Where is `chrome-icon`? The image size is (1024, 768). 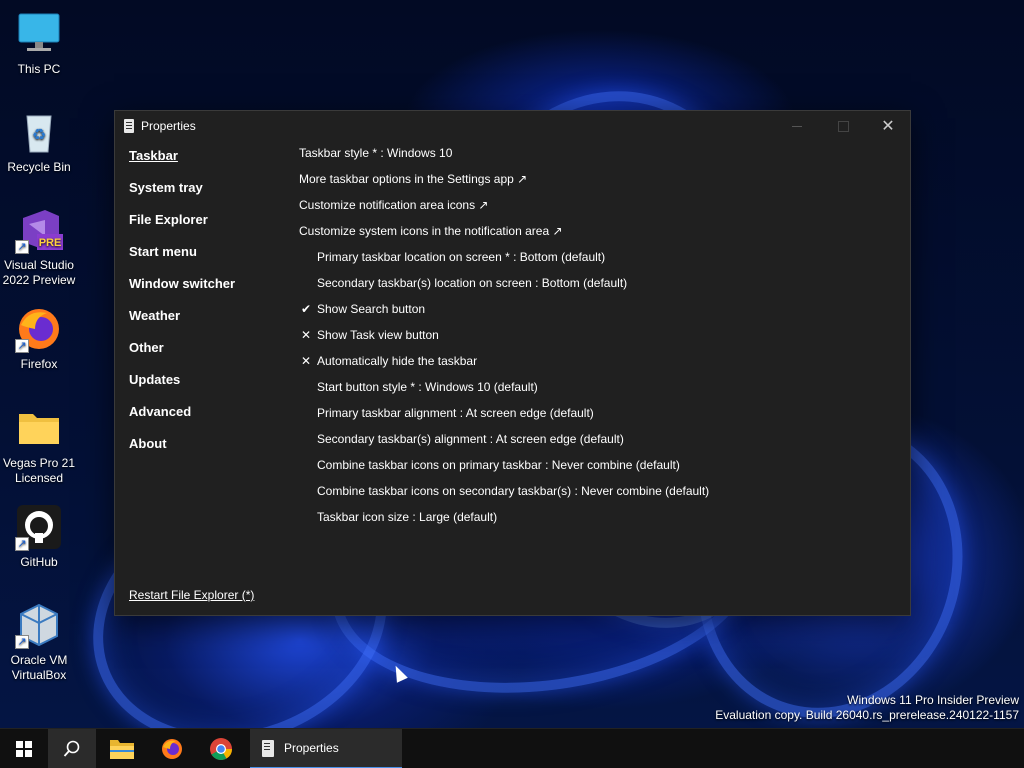
chrome-icon is located at coordinates (221, 749).